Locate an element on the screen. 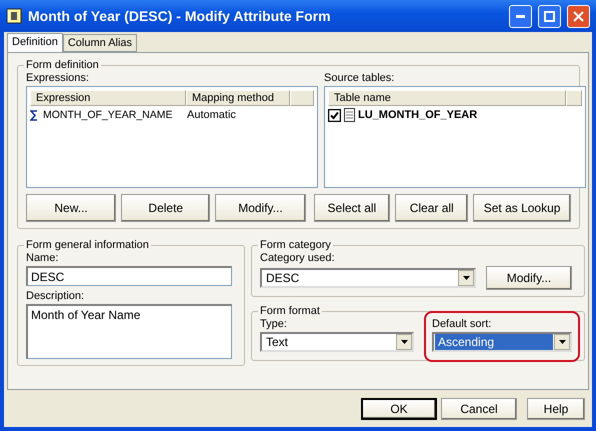 Image resolution: width=596 pixels, height=431 pixels. sigma-icon is located at coordinates (35, 115).